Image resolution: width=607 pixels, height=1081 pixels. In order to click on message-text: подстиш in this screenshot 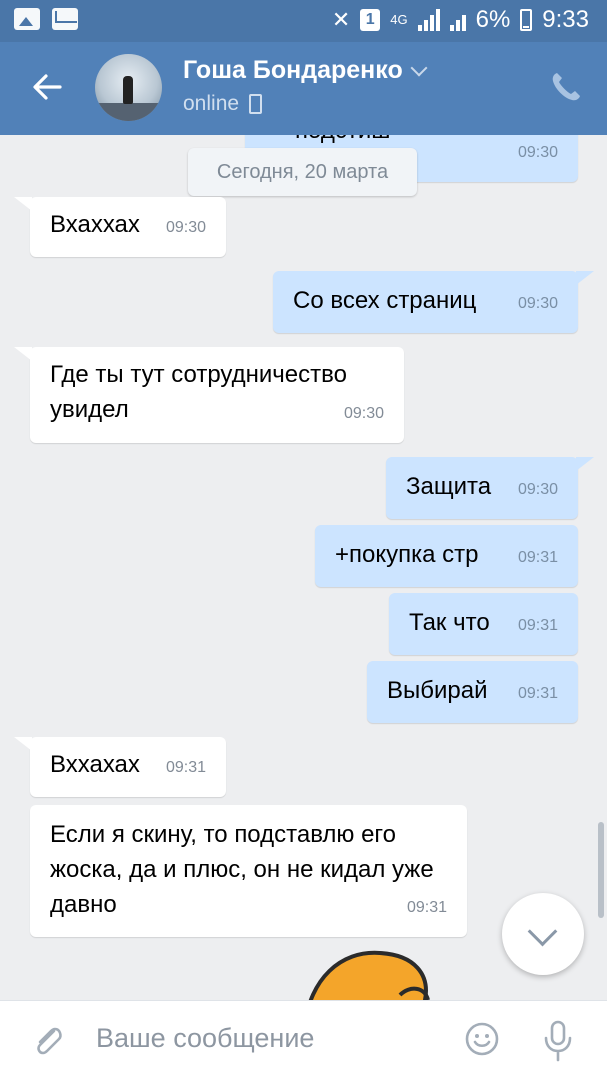, I will do `click(342, 141)`.